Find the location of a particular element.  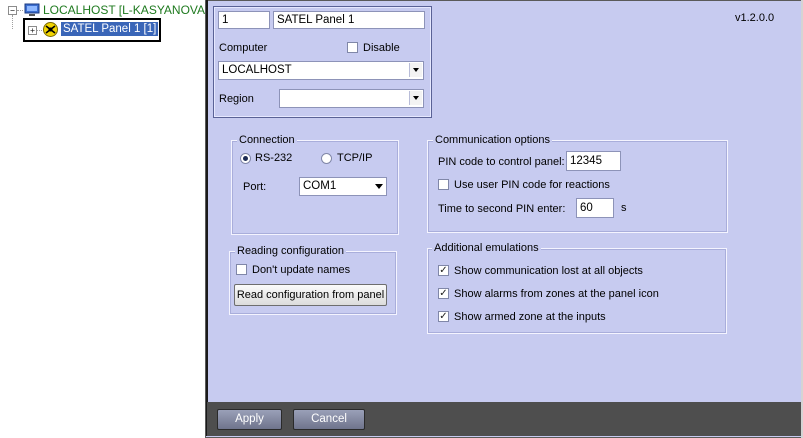

dont-update-checkbox is located at coordinates (241, 269).